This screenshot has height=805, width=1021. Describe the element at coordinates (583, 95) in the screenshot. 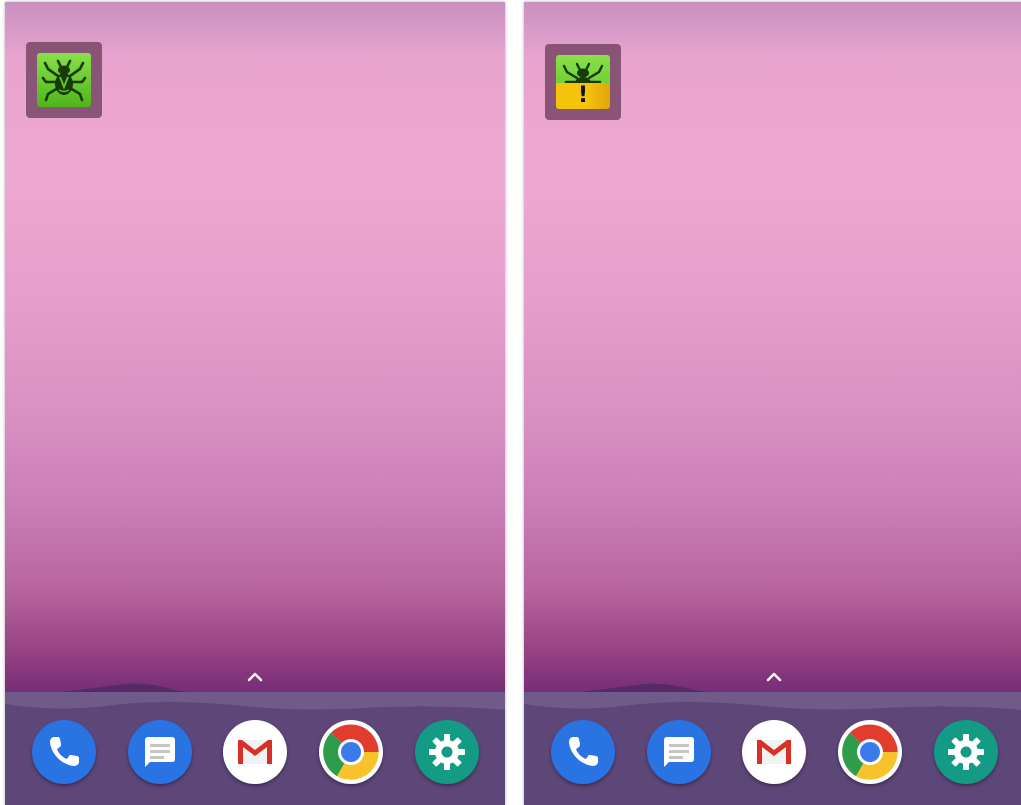

I see `warning-exclamation-icon: !` at that location.